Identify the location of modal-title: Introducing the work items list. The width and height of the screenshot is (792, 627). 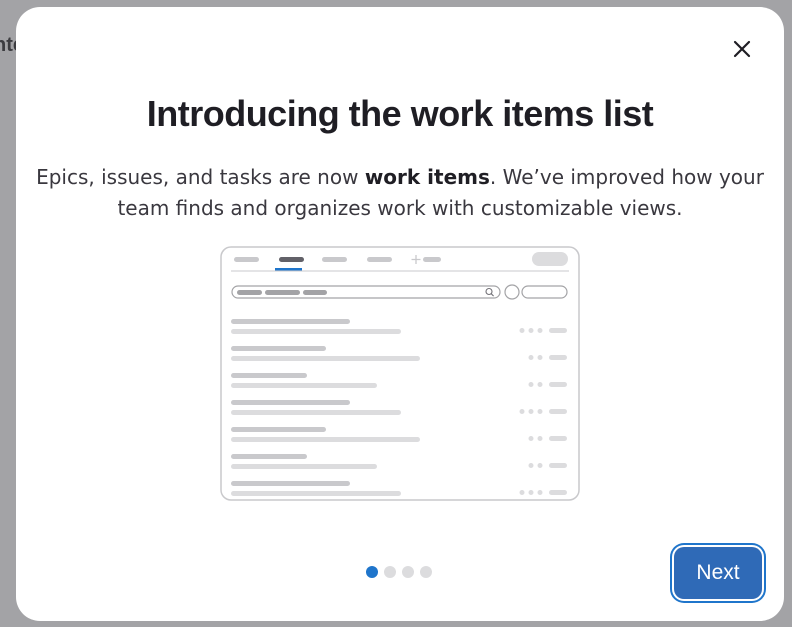
(400, 113).